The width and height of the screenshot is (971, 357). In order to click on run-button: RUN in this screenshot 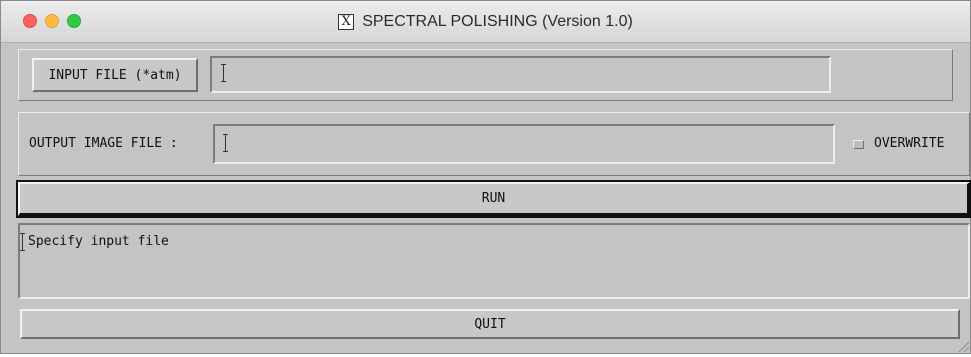, I will do `click(493, 199)`.